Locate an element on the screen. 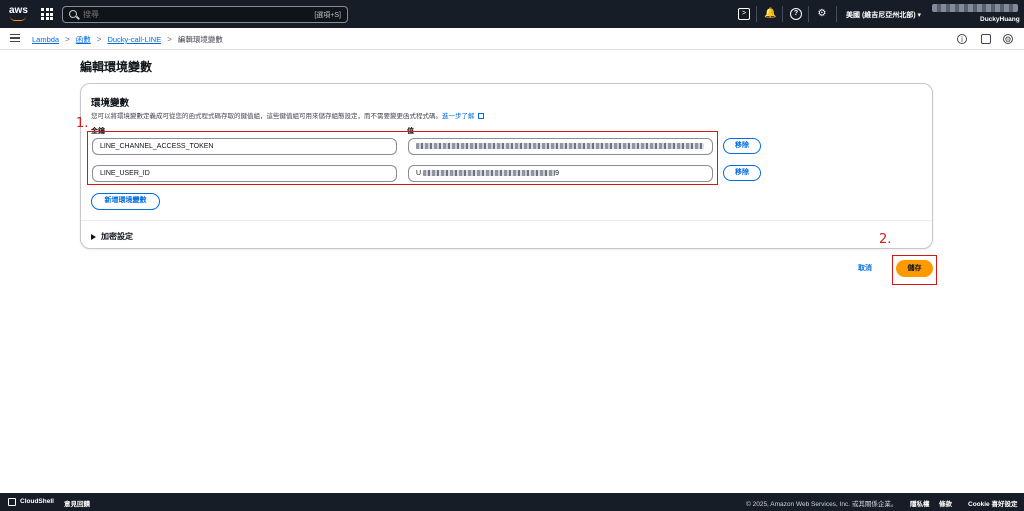 This screenshot has width=1024, height=511. remove-button-1: 移除 is located at coordinates (742, 146).